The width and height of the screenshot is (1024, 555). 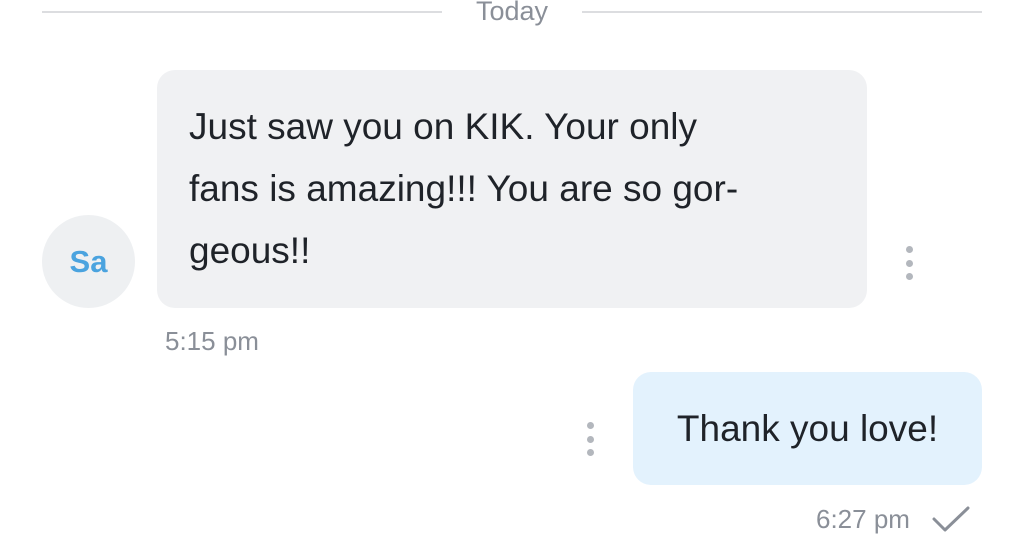 I want to click on outgoing-message-time: 6:27 pm, so click(x=863, y=519).